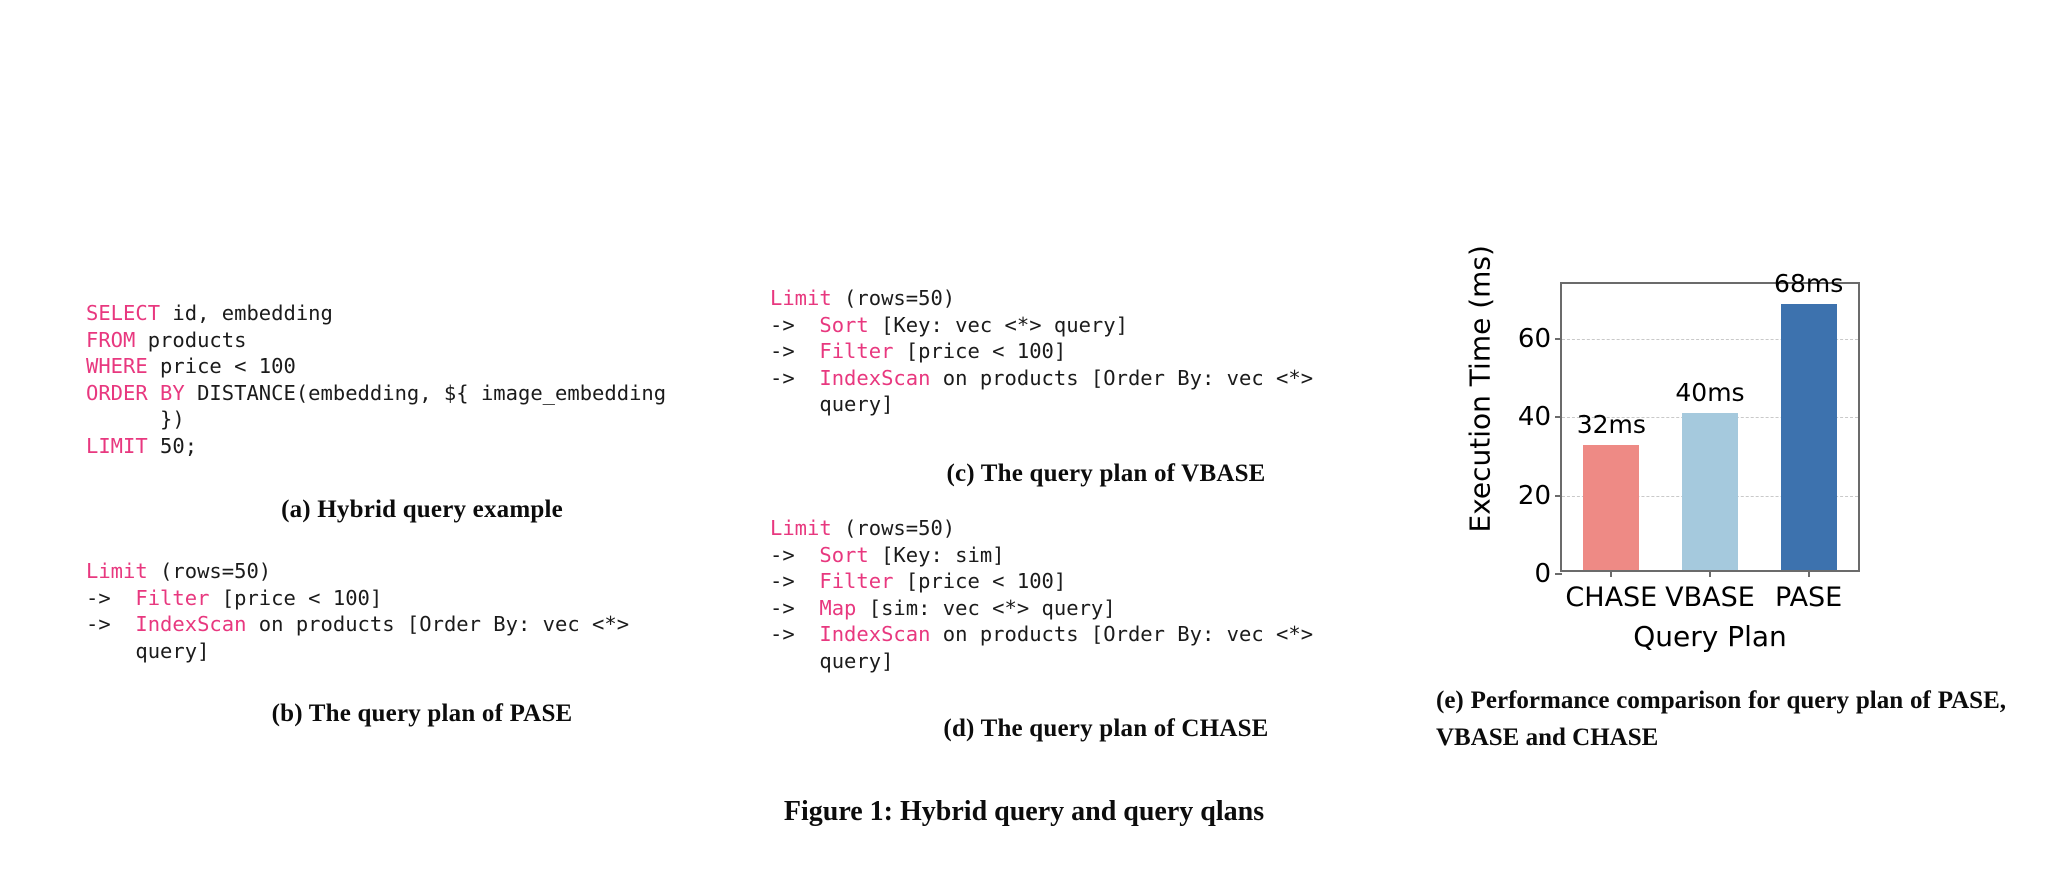  I want to click on chart-bar-group: 68ms PASE, so click(1808, 441).